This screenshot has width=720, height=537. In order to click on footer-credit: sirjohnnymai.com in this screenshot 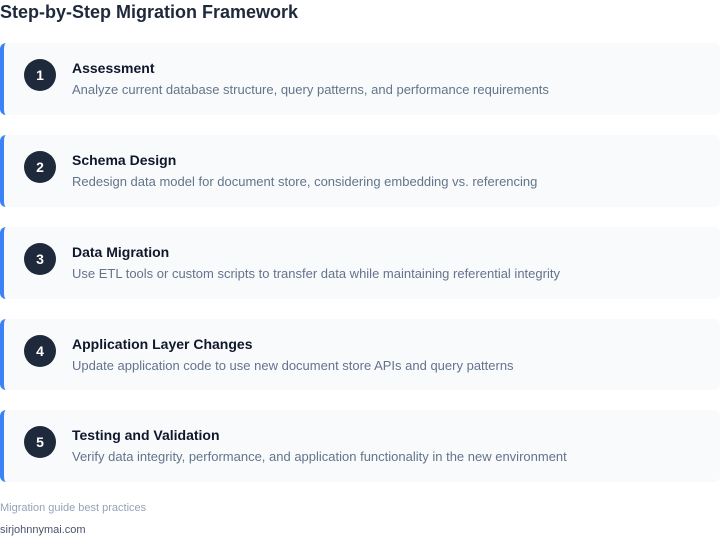, I will do `click(43, 530)`.